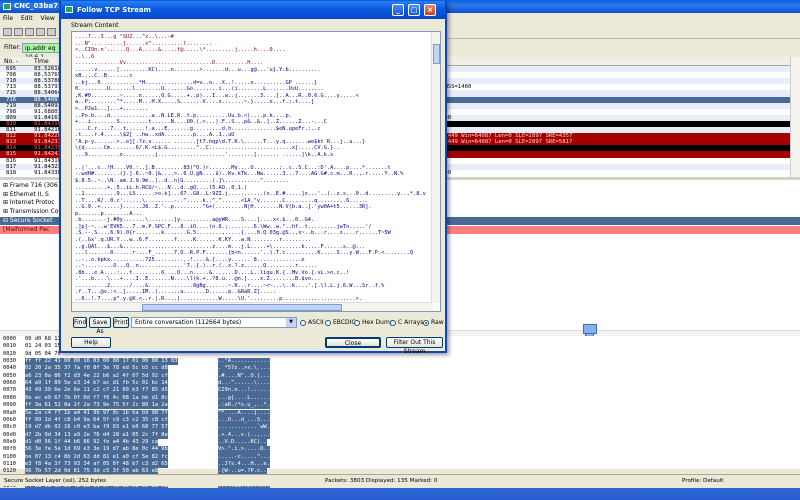 The width and height of the screenshot is (800, 500). What do you see at coordinates (48, 19) in the screenshot?
I see `menu-view: View` at bounding box center [48, 19].